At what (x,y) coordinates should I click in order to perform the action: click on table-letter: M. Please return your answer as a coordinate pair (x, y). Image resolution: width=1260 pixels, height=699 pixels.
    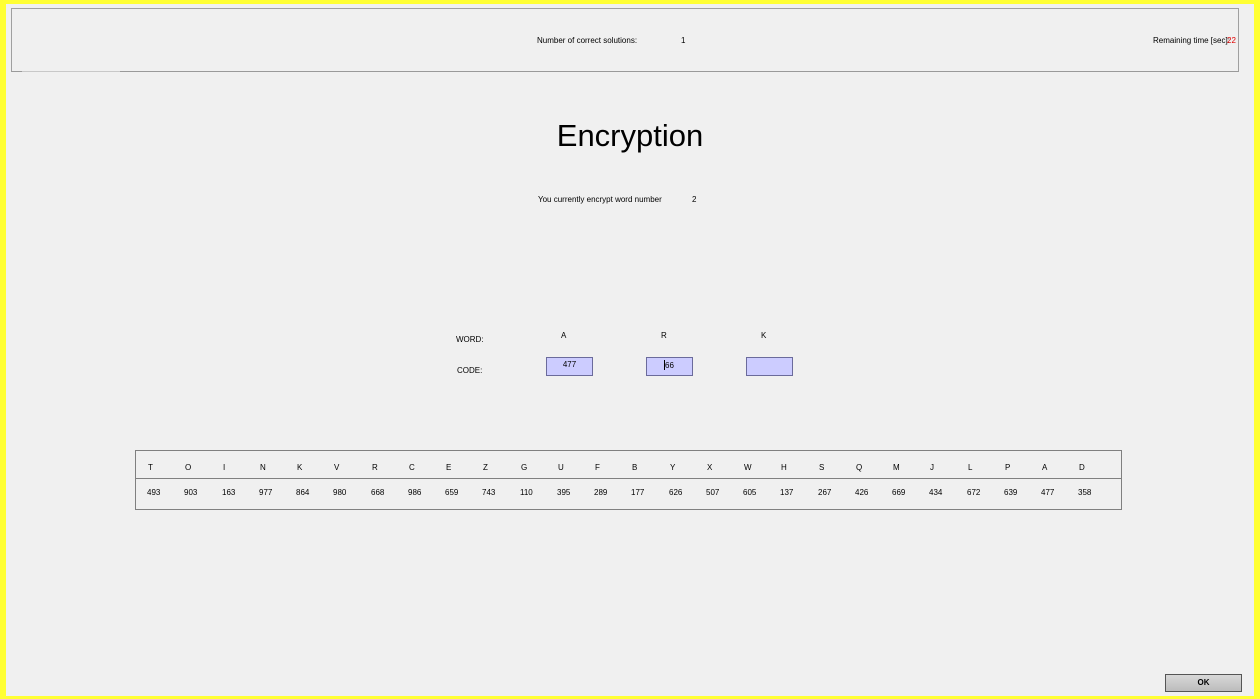
    Looking at the image, I should click on (896, 467).